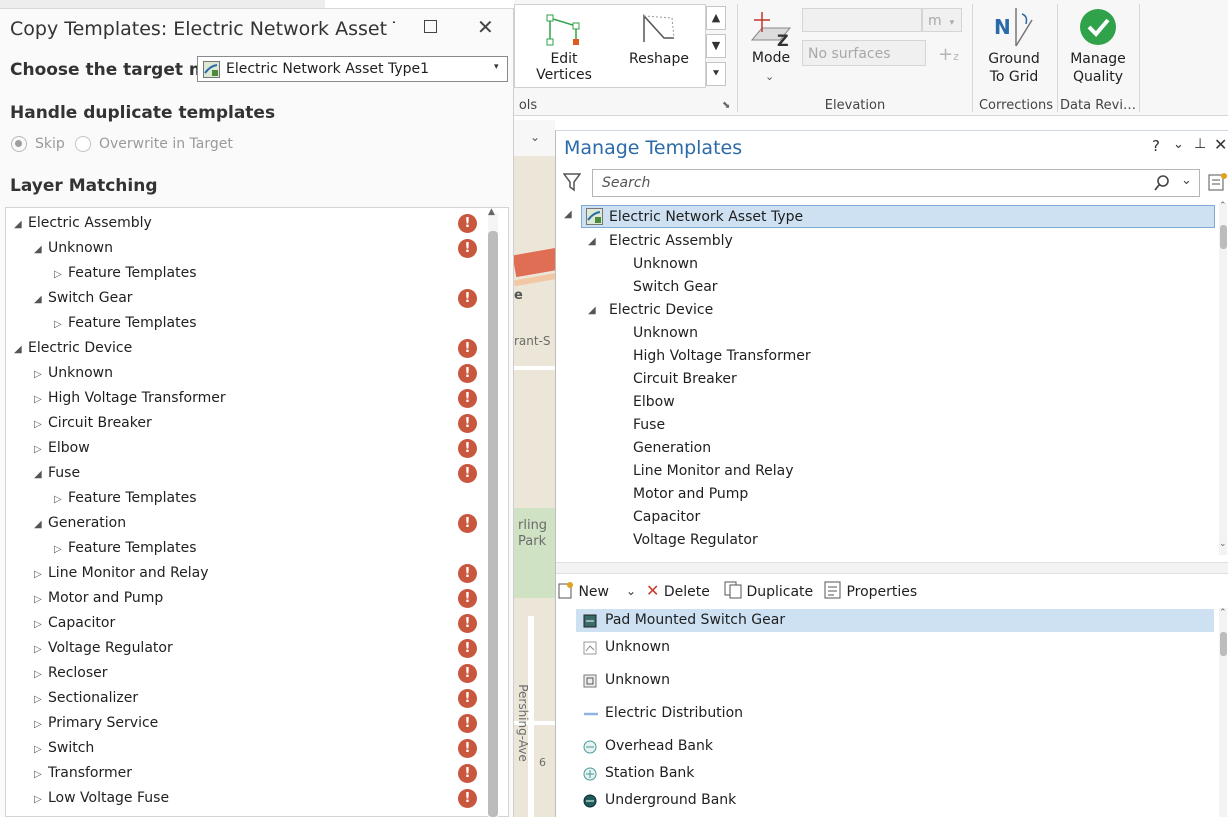  What do you see at coordinates (685, 379) in the screenshot?
I see `layer-row: Circuit Breaker` at bounding box center [685, 379].